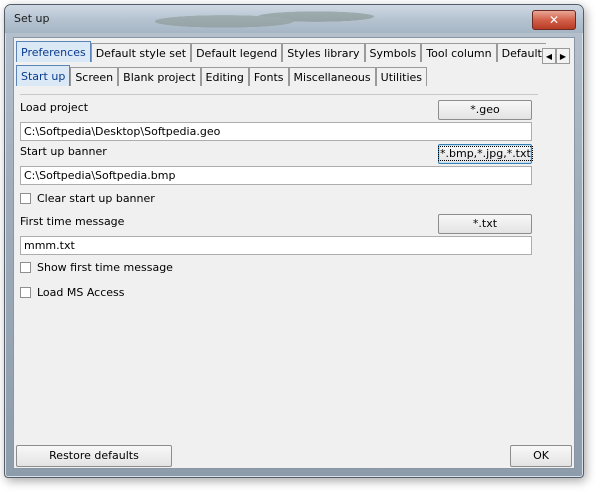  What do you see at coordinates (25, 267) in the screenshot?
I see `show-first-message-checkbox-box` at bounding box center [25, 267].